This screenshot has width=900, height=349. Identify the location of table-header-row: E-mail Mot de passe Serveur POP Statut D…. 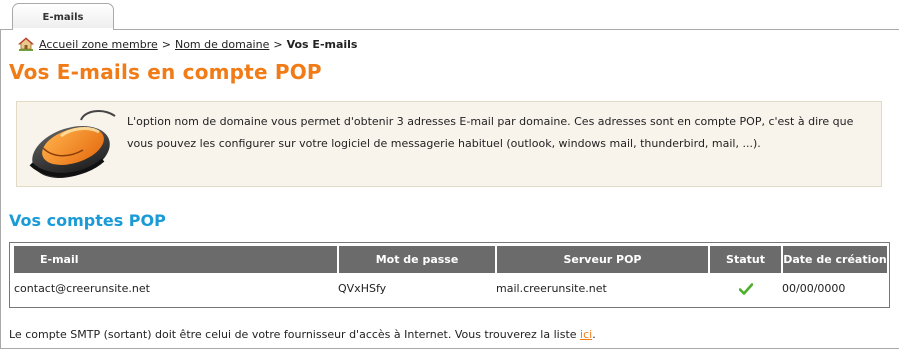
(450, 259).